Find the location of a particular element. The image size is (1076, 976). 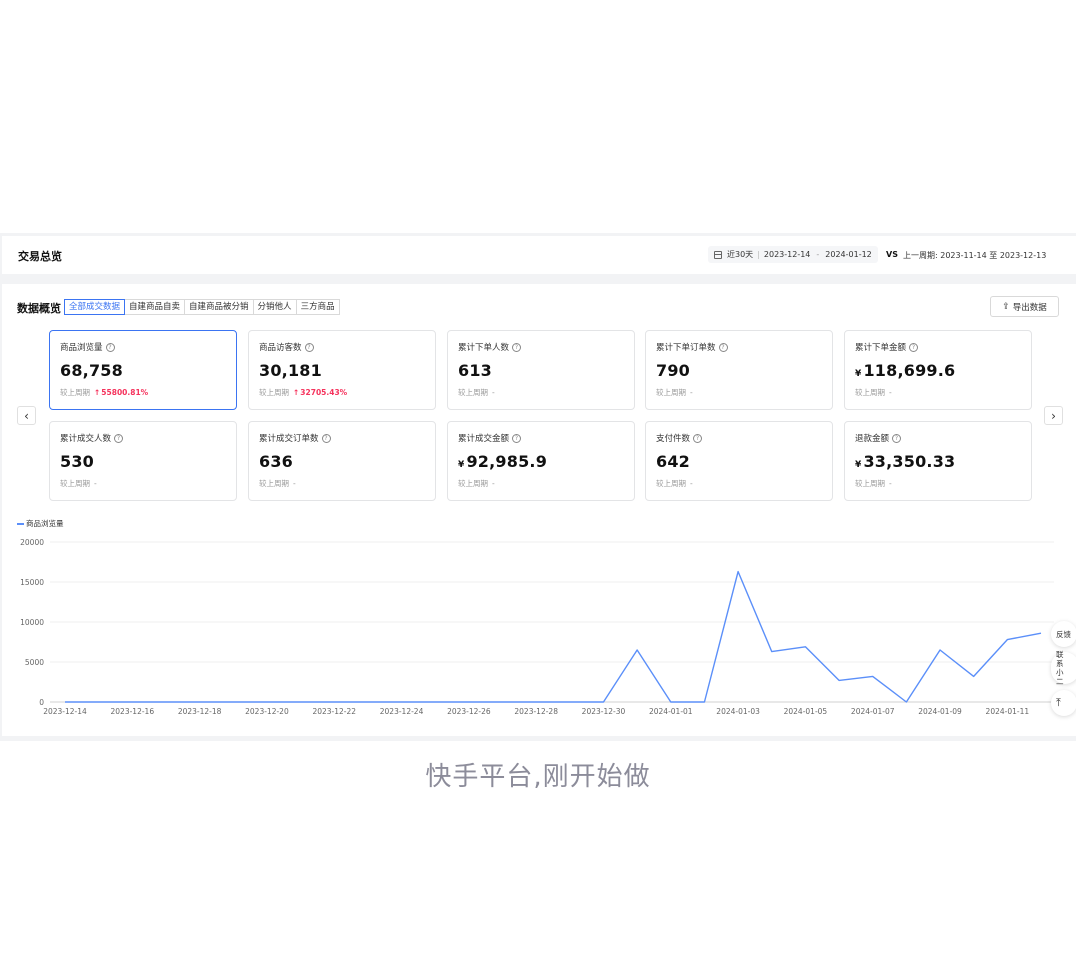

export-data-button: ⇪ 导出数据 is located at coordinates (1024, 306).